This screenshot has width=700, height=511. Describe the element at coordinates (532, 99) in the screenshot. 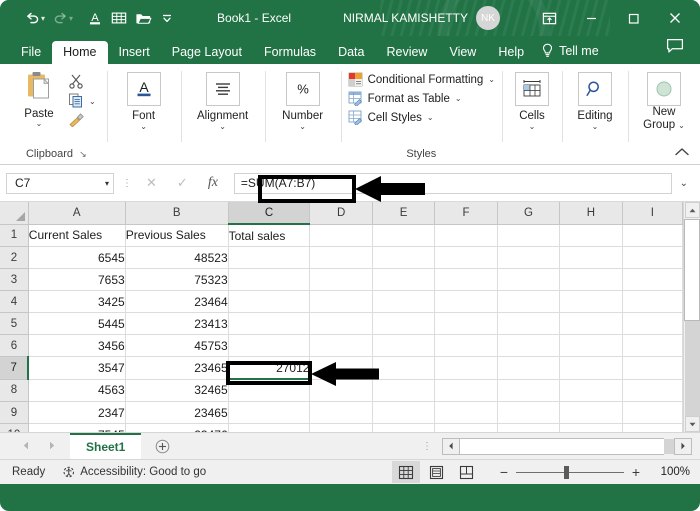

I see `cells-button: Cells ⌄` at that location.